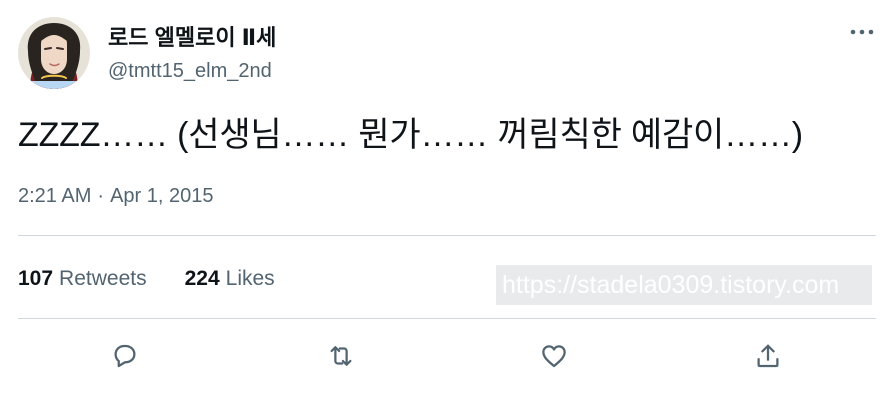  I want to click on tweet-stats: 107 Retweets 224 Likes, so click(146, 279).